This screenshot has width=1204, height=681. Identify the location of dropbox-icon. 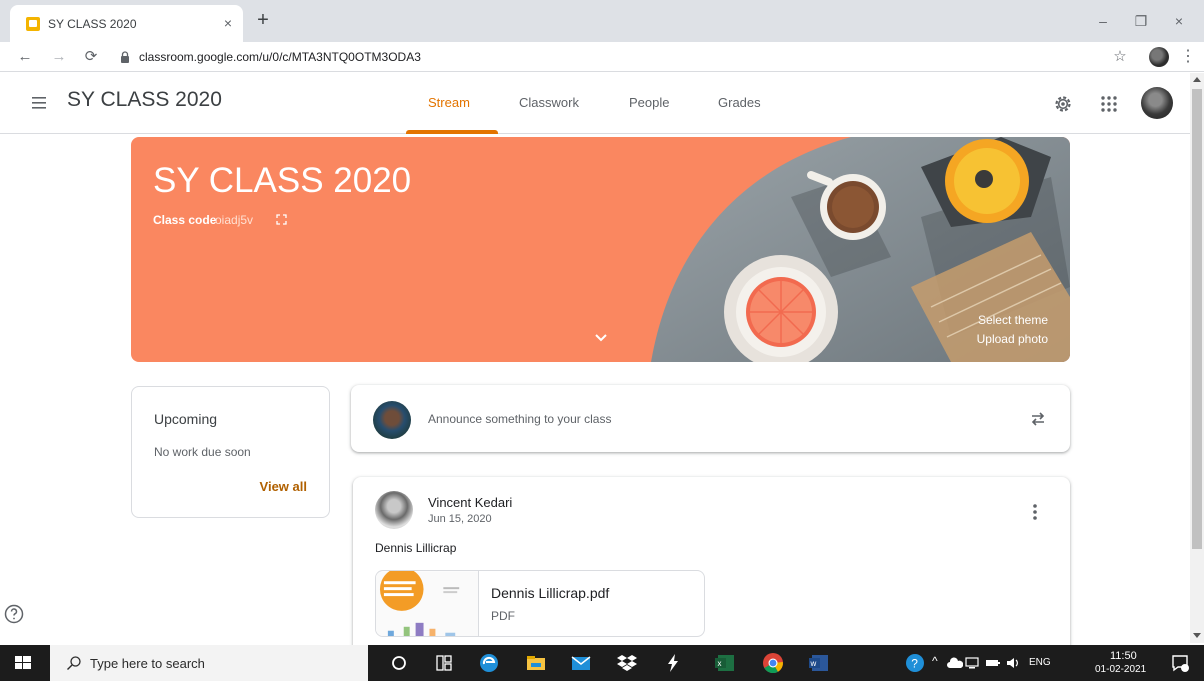
(627, 663).